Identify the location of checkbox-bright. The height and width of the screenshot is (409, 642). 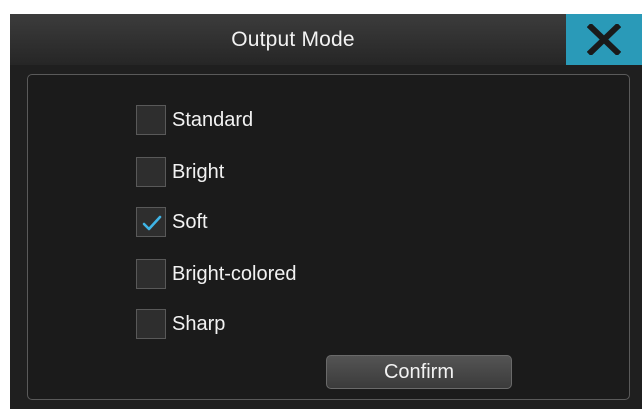
(151, 172).